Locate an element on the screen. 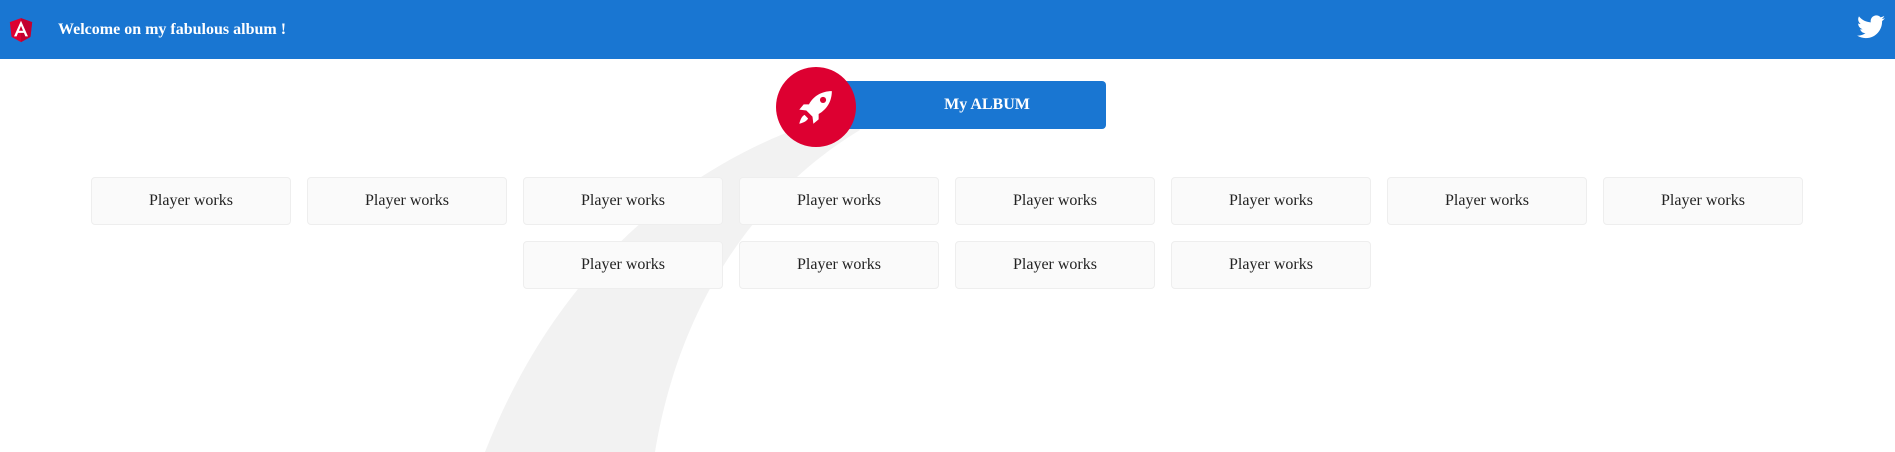 The height and width of the screenshot is (452, 1895). rocket-badge is located at coordinates (816, 107).